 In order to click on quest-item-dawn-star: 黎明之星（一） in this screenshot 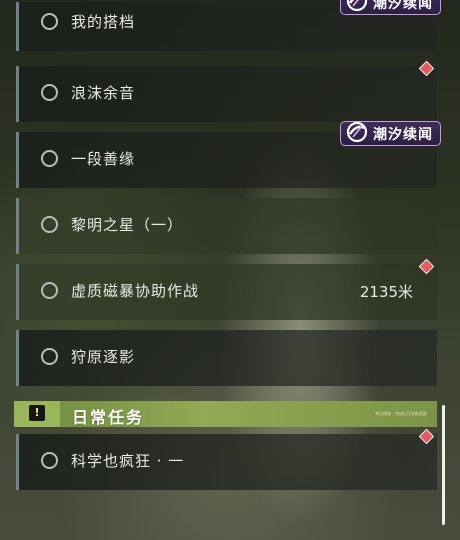, I will do `click(226, 226)`.